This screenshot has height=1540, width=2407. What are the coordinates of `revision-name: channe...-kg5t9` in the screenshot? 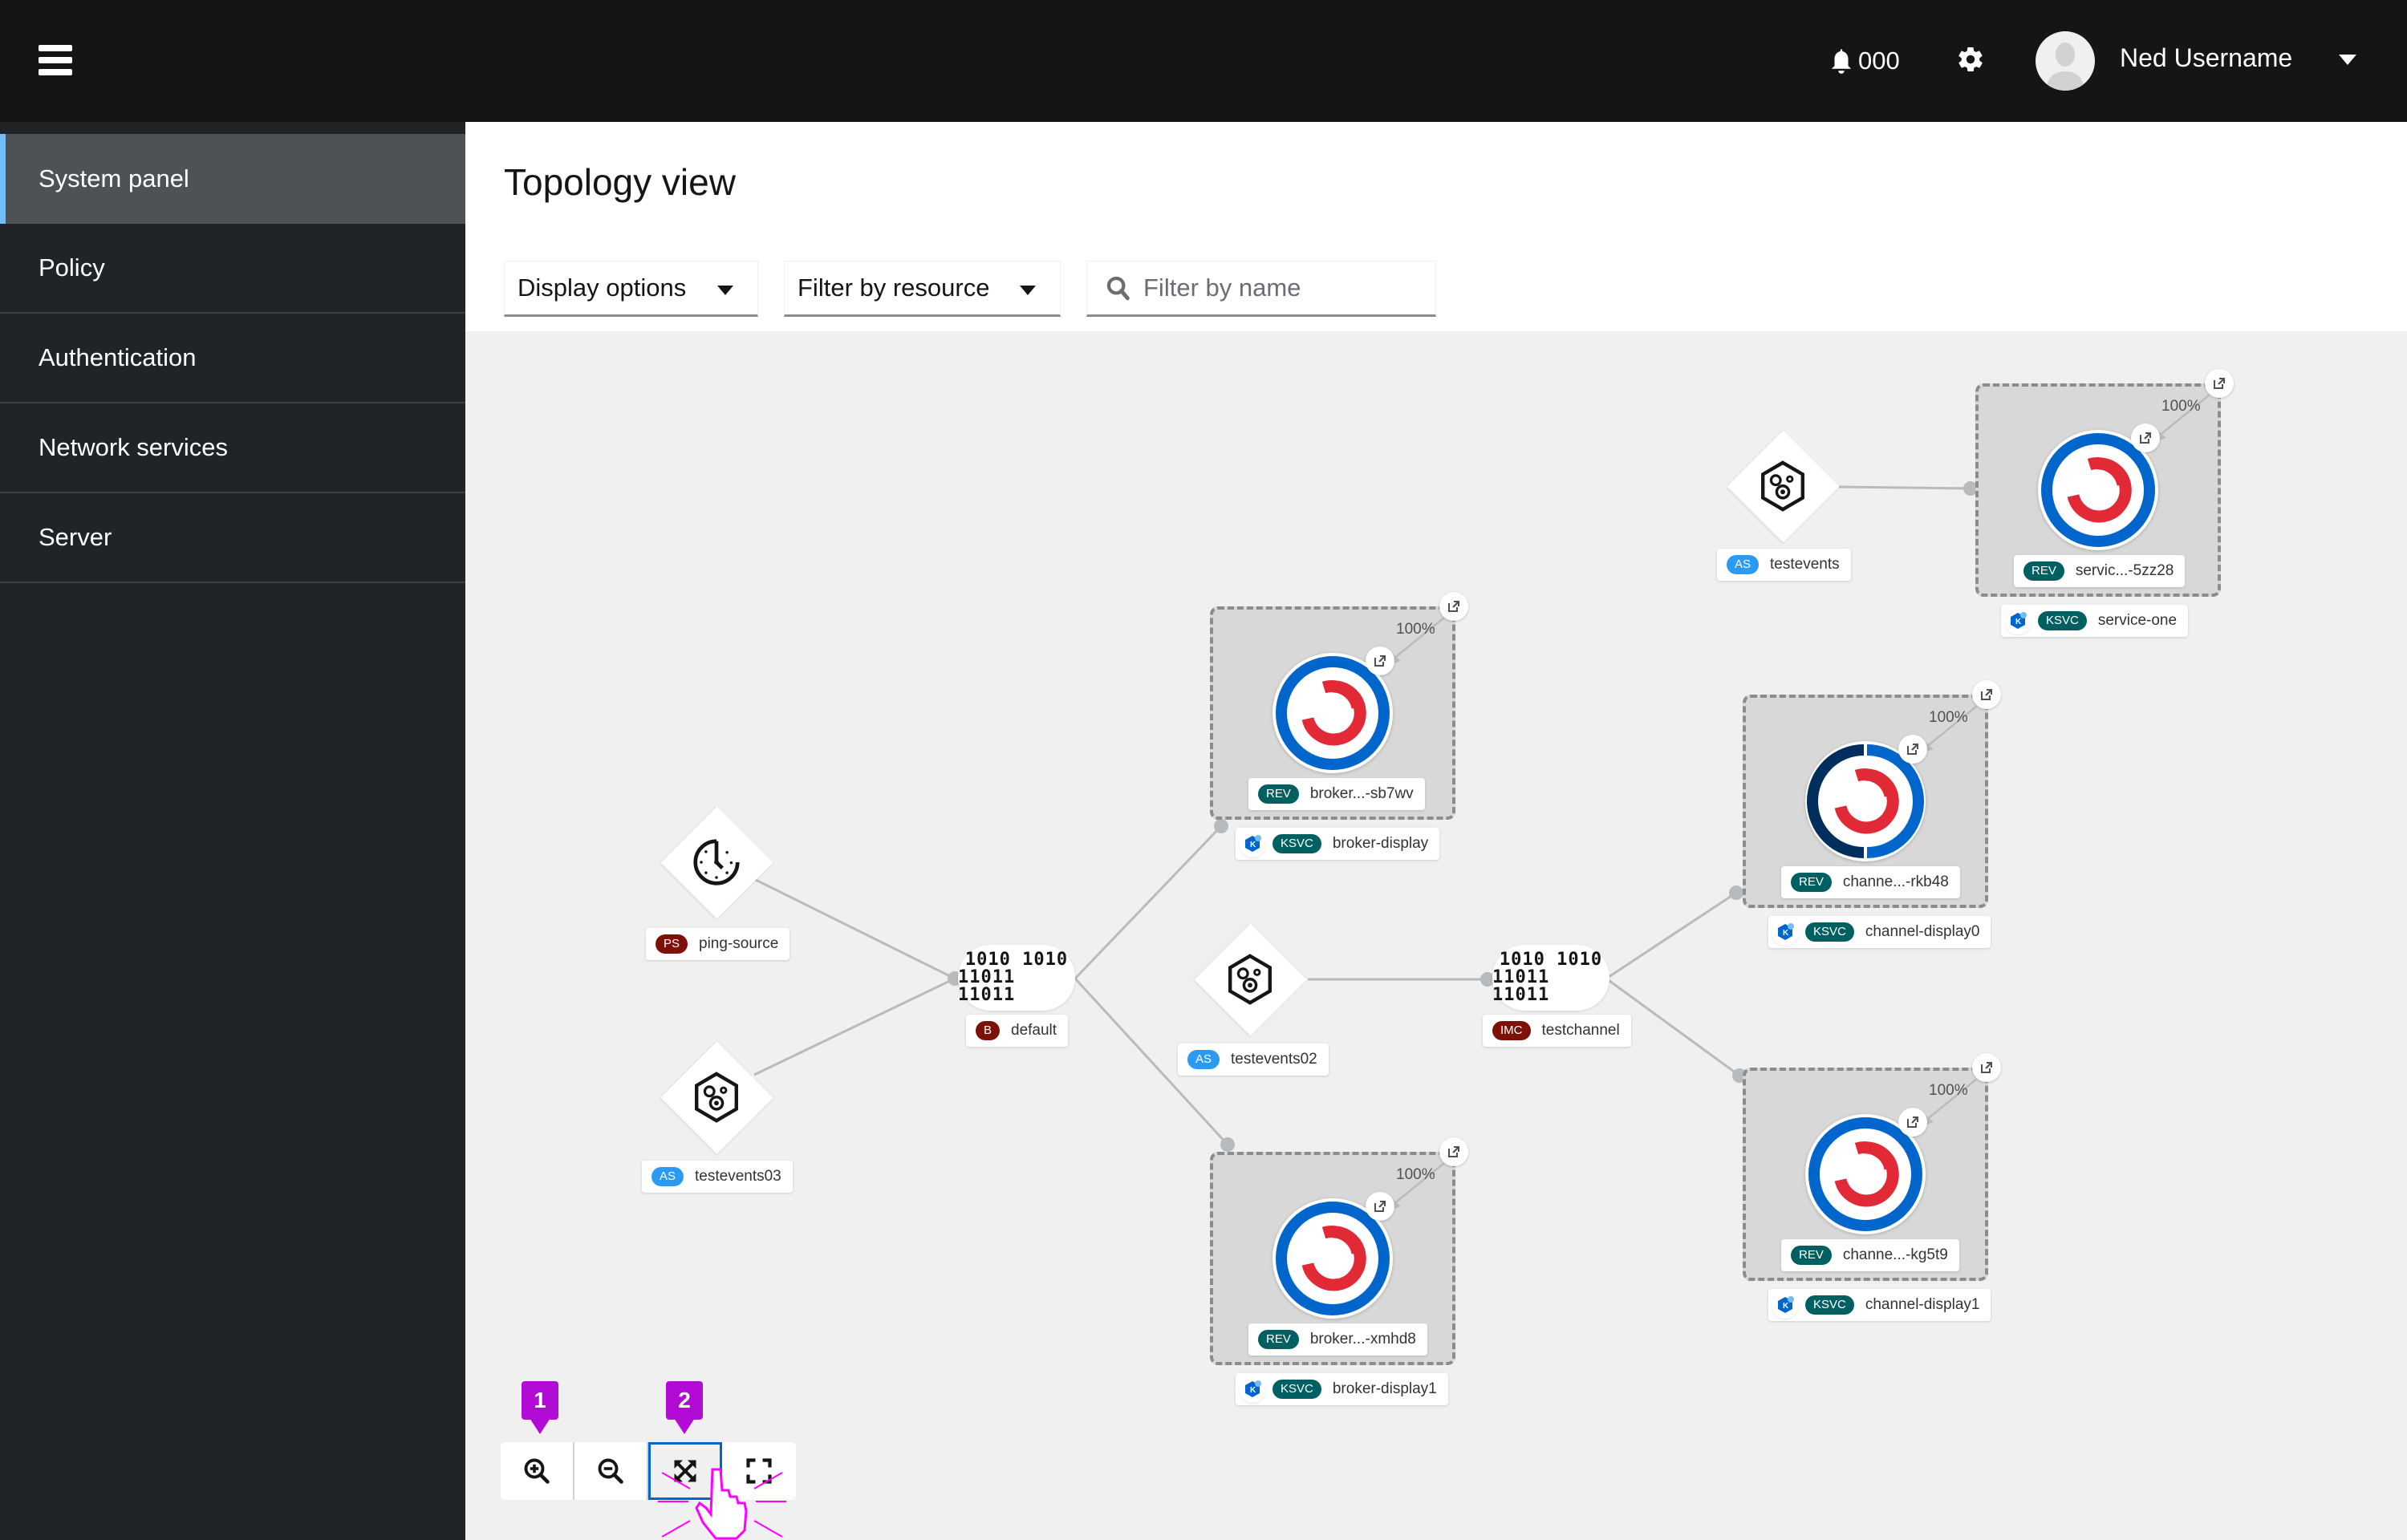 It's located at (1895, 1254).